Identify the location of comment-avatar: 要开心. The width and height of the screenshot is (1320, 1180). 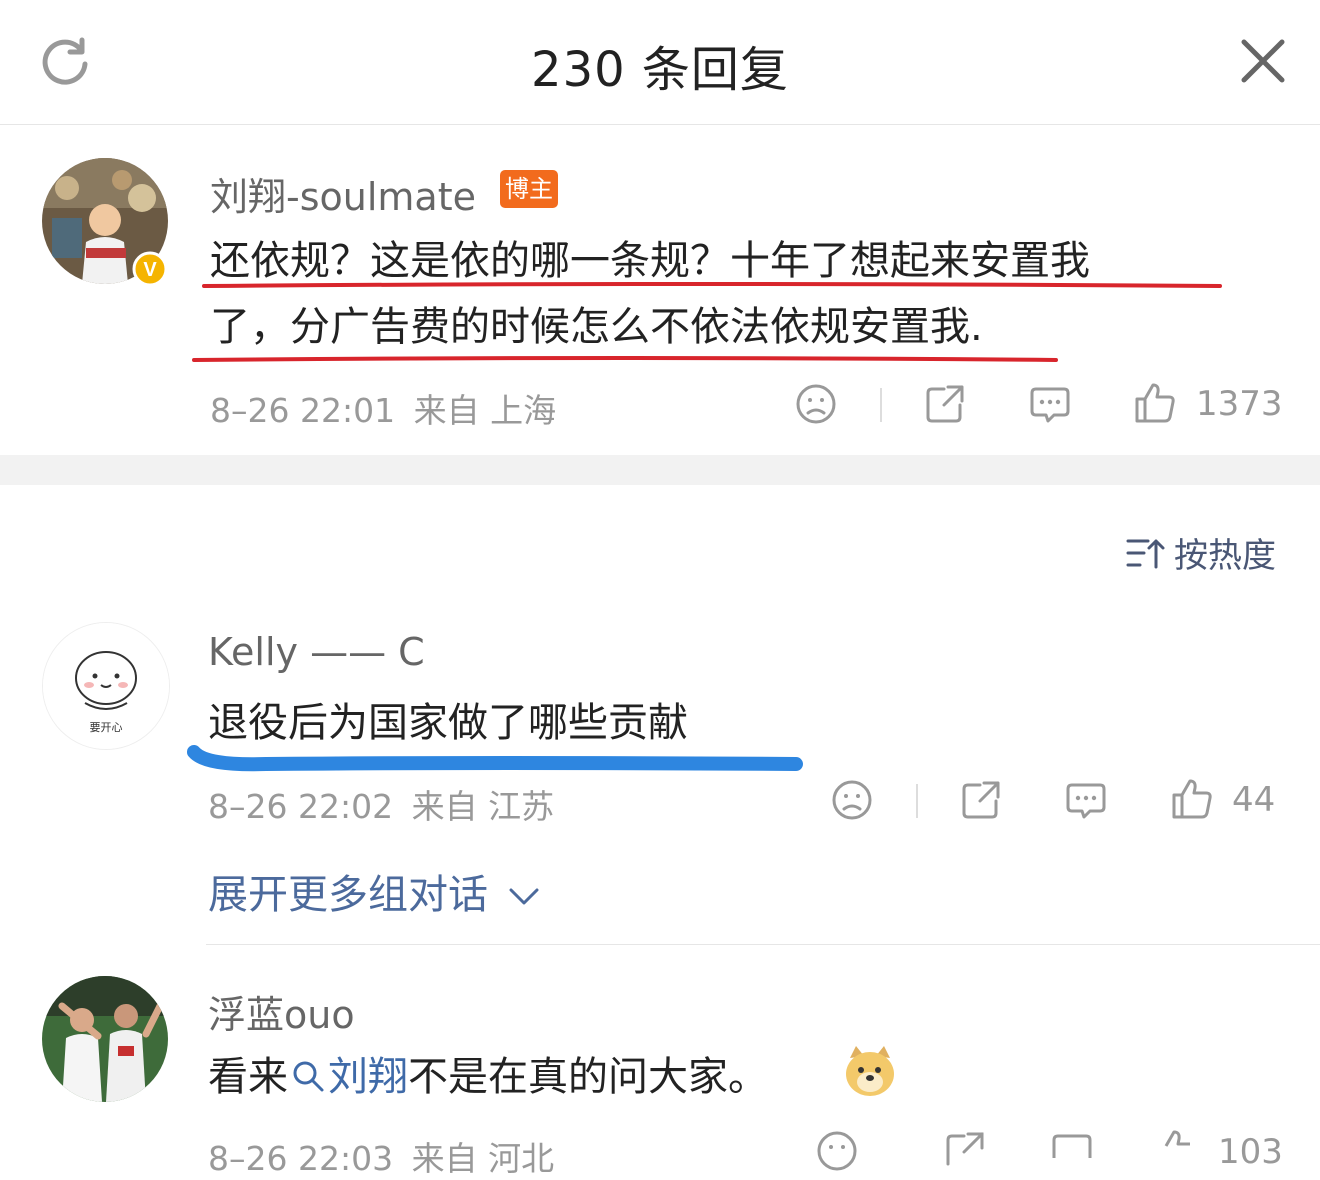
(106, 686).